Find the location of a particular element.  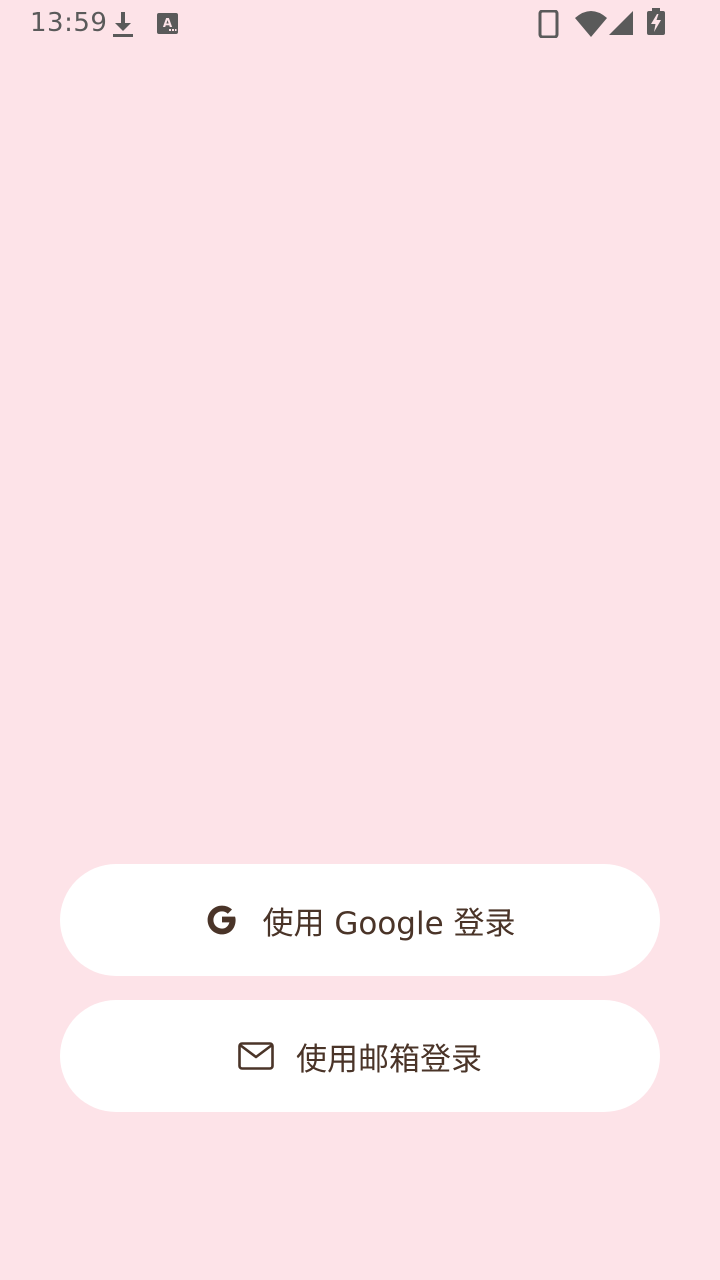

text-input-icon: A is located at coordinates (167, 23).